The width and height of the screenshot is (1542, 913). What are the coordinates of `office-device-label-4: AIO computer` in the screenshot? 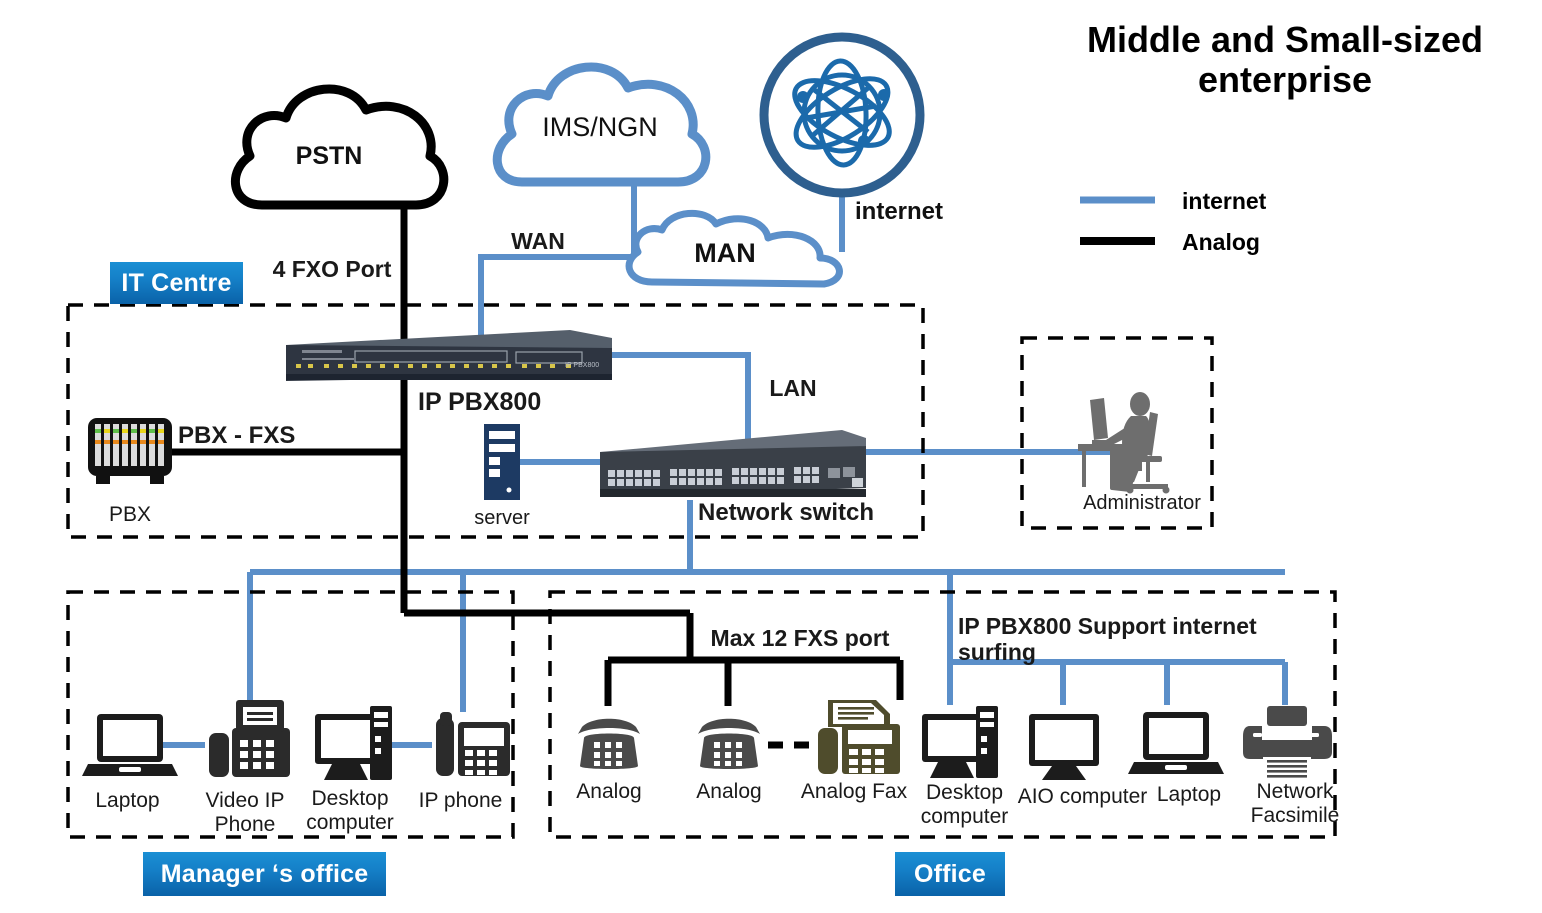 It's located at (1082, 796).